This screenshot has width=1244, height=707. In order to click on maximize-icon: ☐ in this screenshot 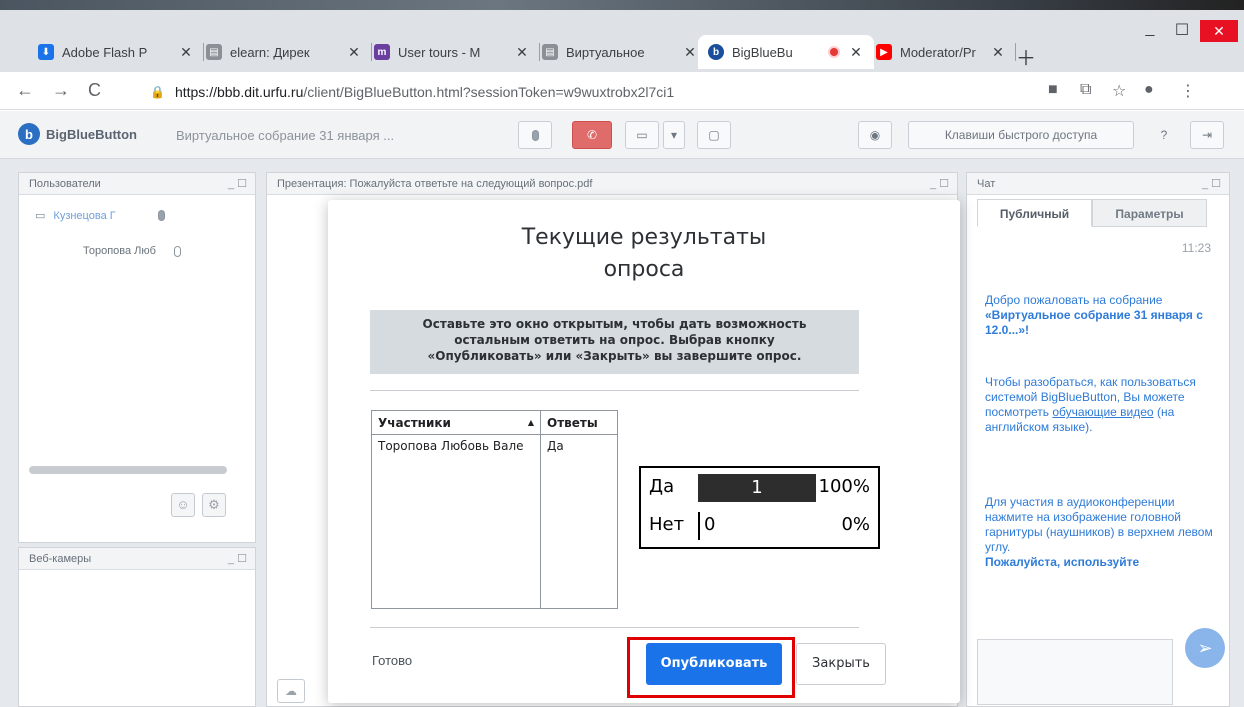, I will do `click(1182, 32)`.